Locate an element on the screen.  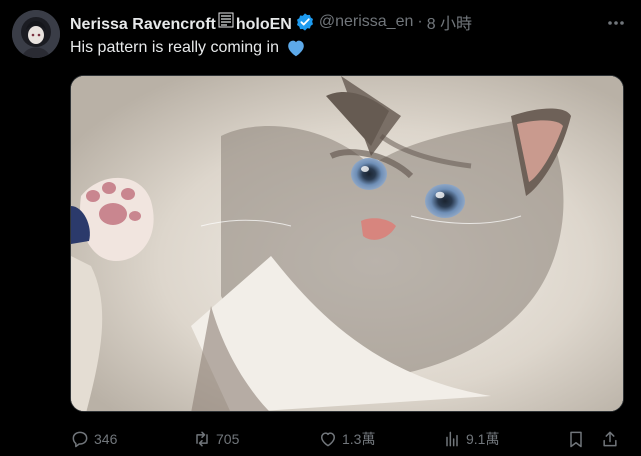
reply-icon is located at coordinates (80, 439).